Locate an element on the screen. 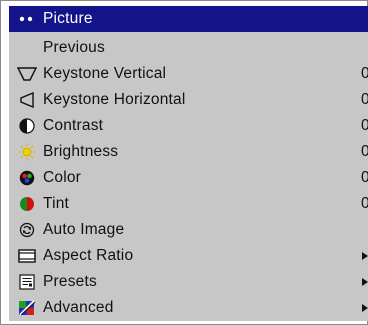  menu-item-brightness: Brightness 0 is located at coordinates (188, 152).